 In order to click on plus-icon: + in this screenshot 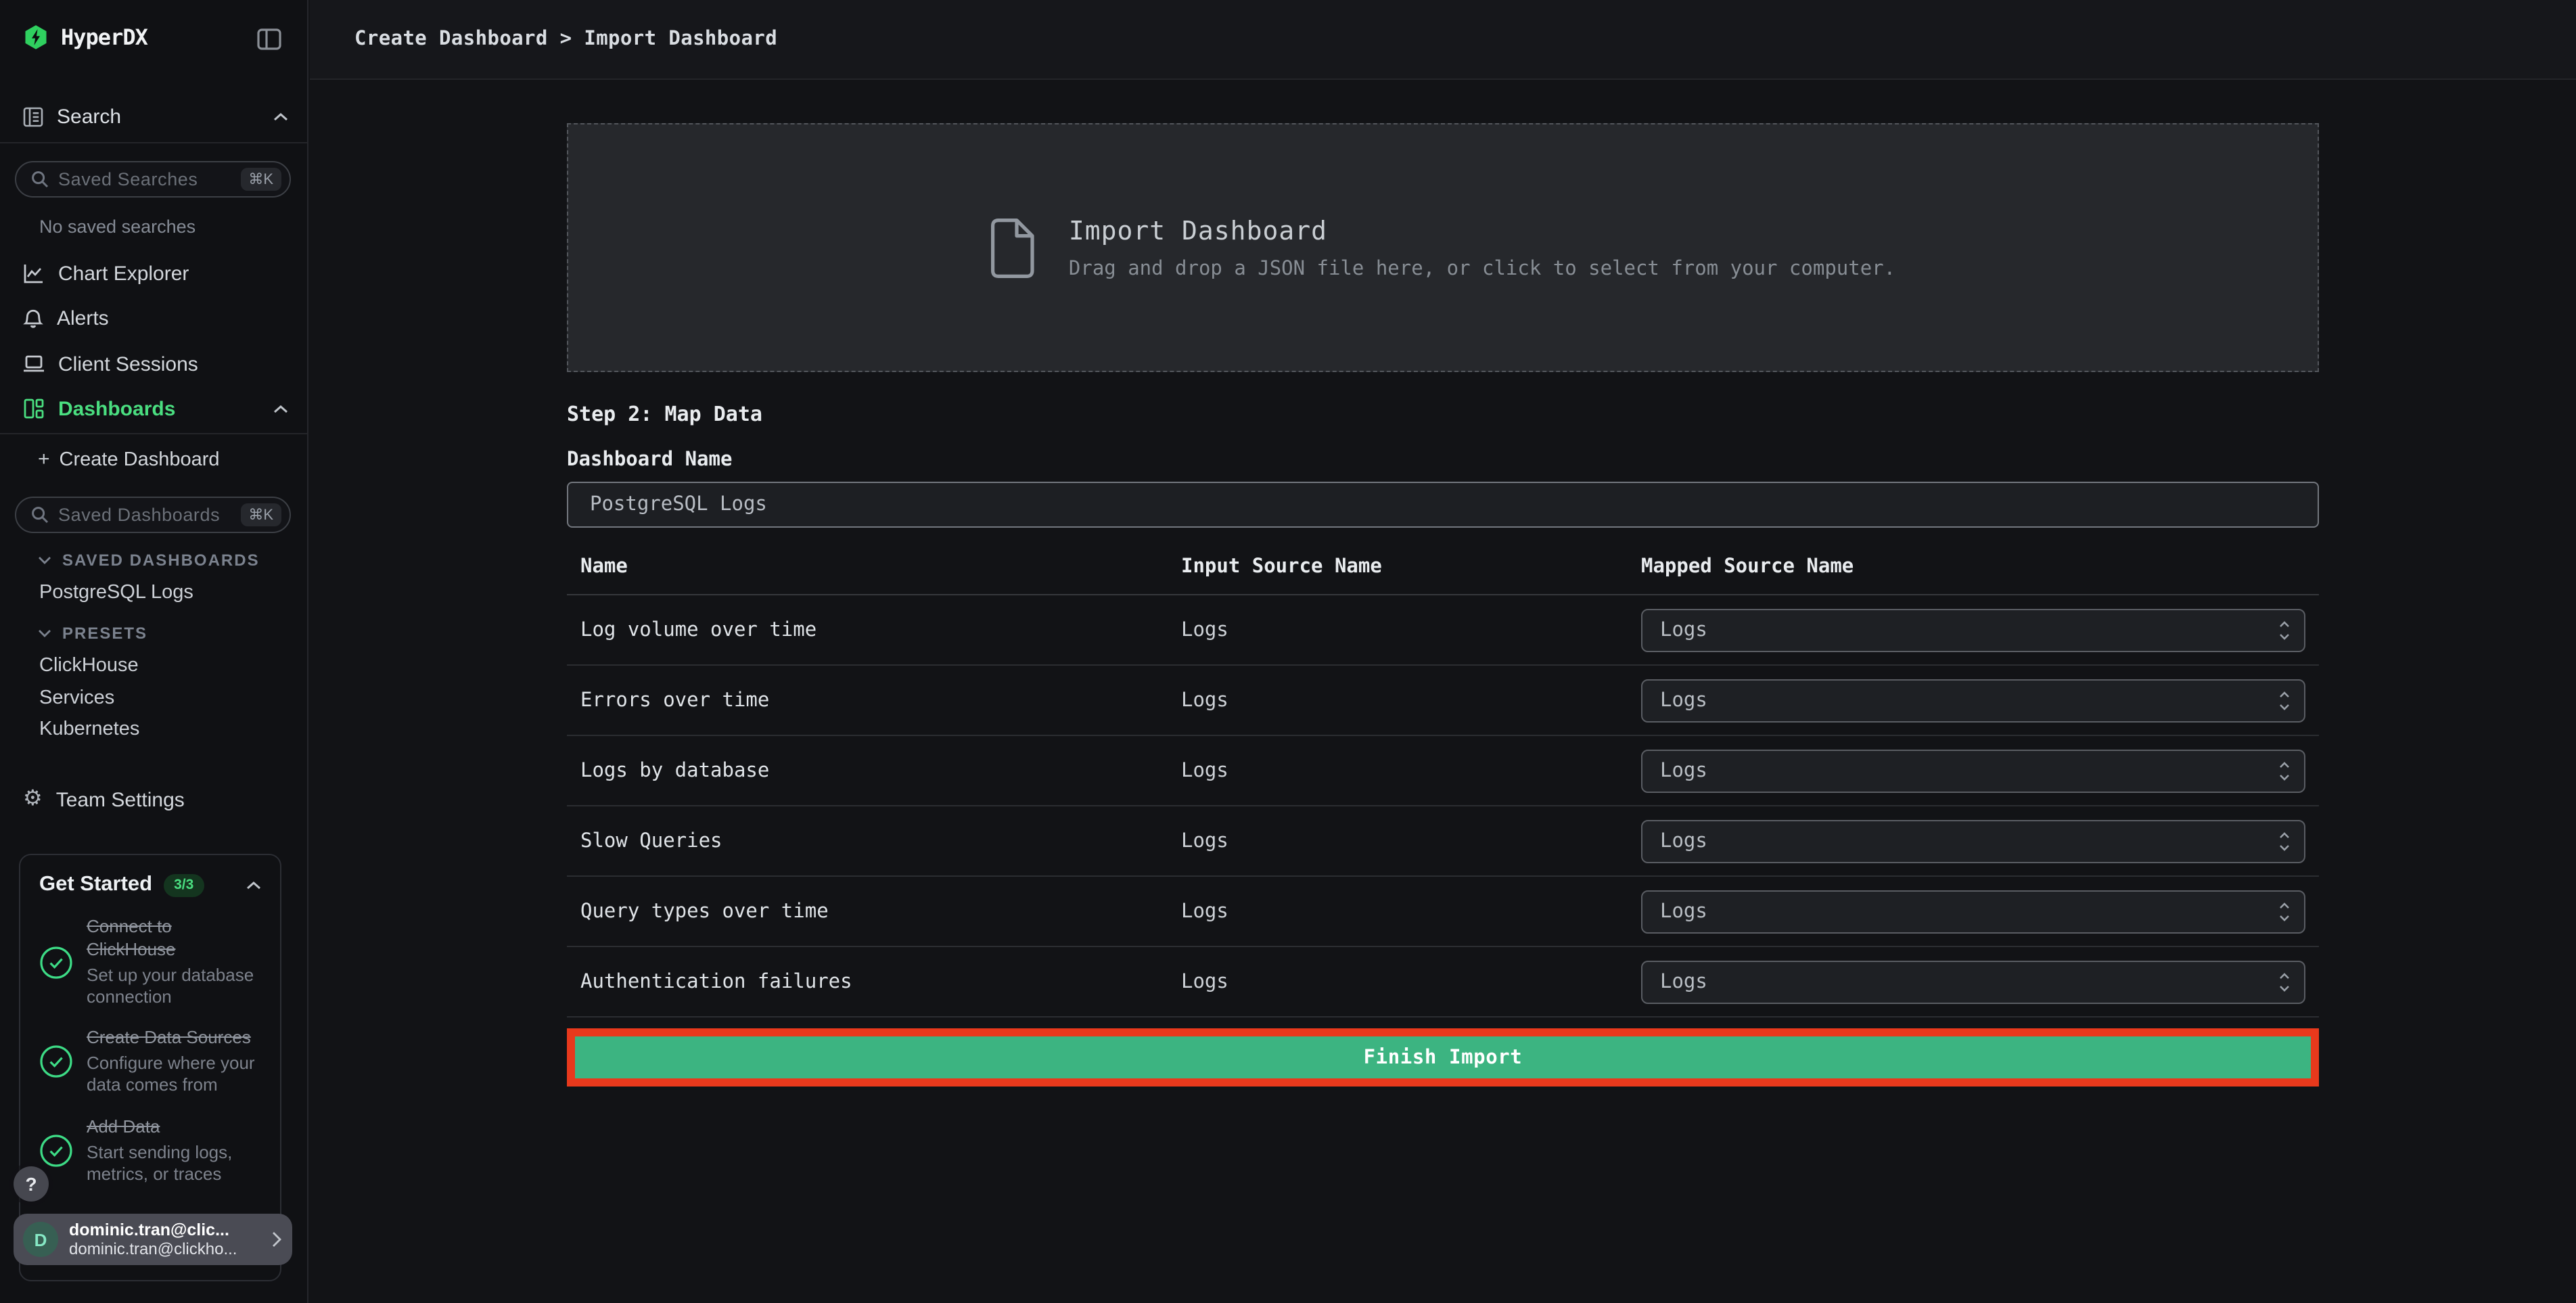, I will do `click(44, 459)`.